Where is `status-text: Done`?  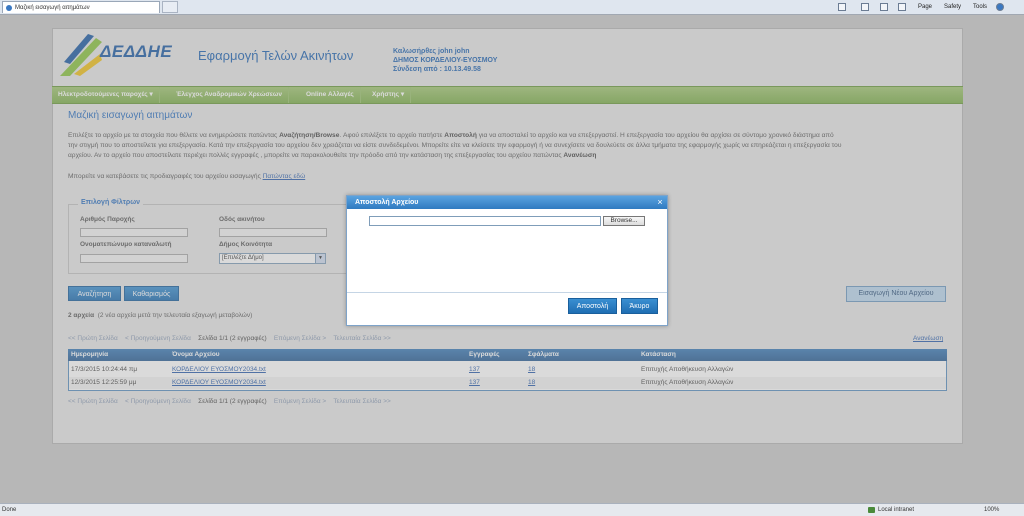
status-text: Done is located at coordinates (9, 510).